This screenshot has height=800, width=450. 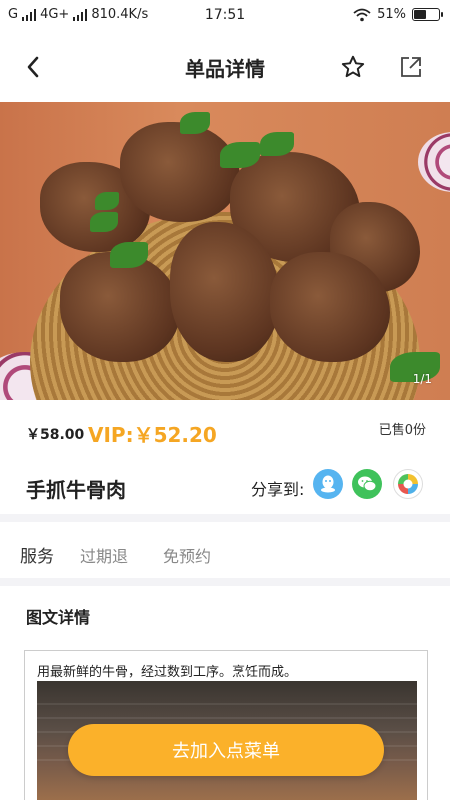 What do you see at coordinates (226, 750) in the screenshot?
I see `add-to-order-button: 去加入点菜单` at bounding box center [226, 750].